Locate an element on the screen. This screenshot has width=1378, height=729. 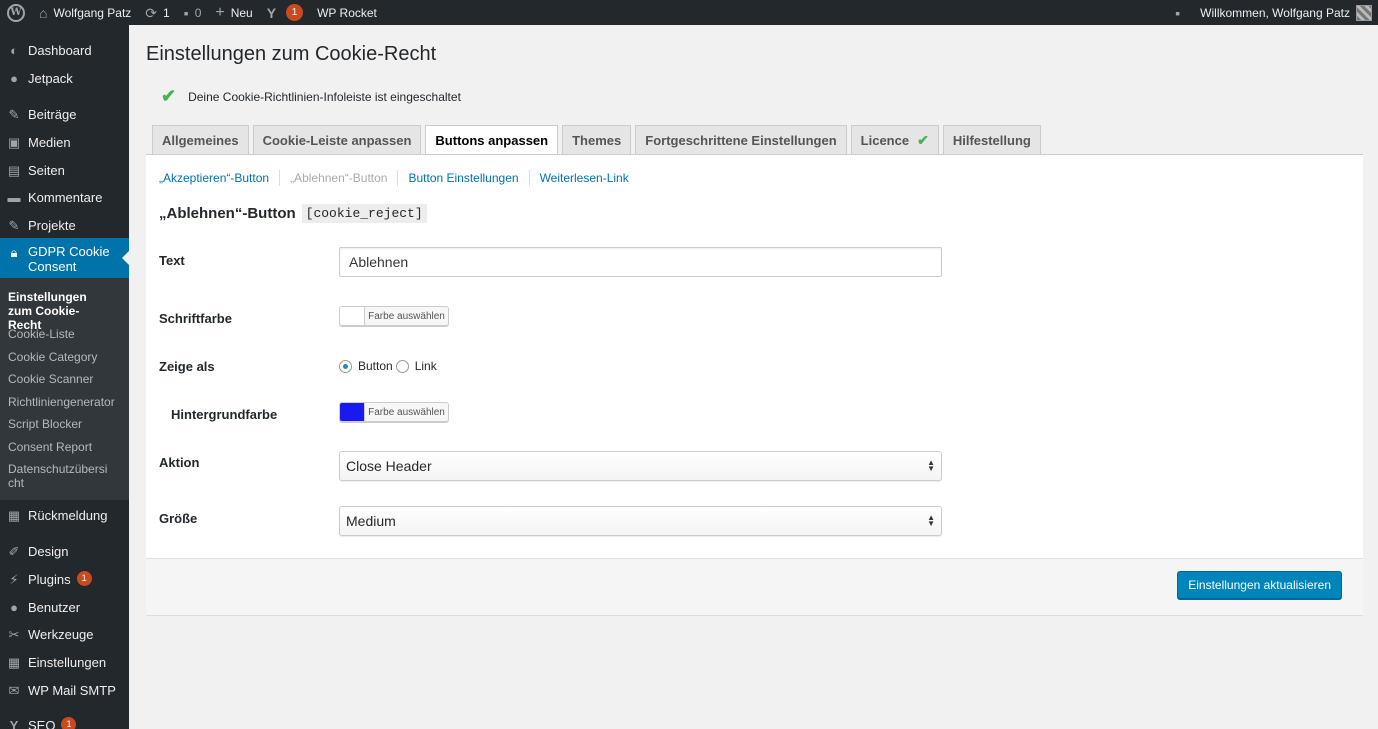
sidebar-item-label: Projekte is located at coordinates (52, 225).